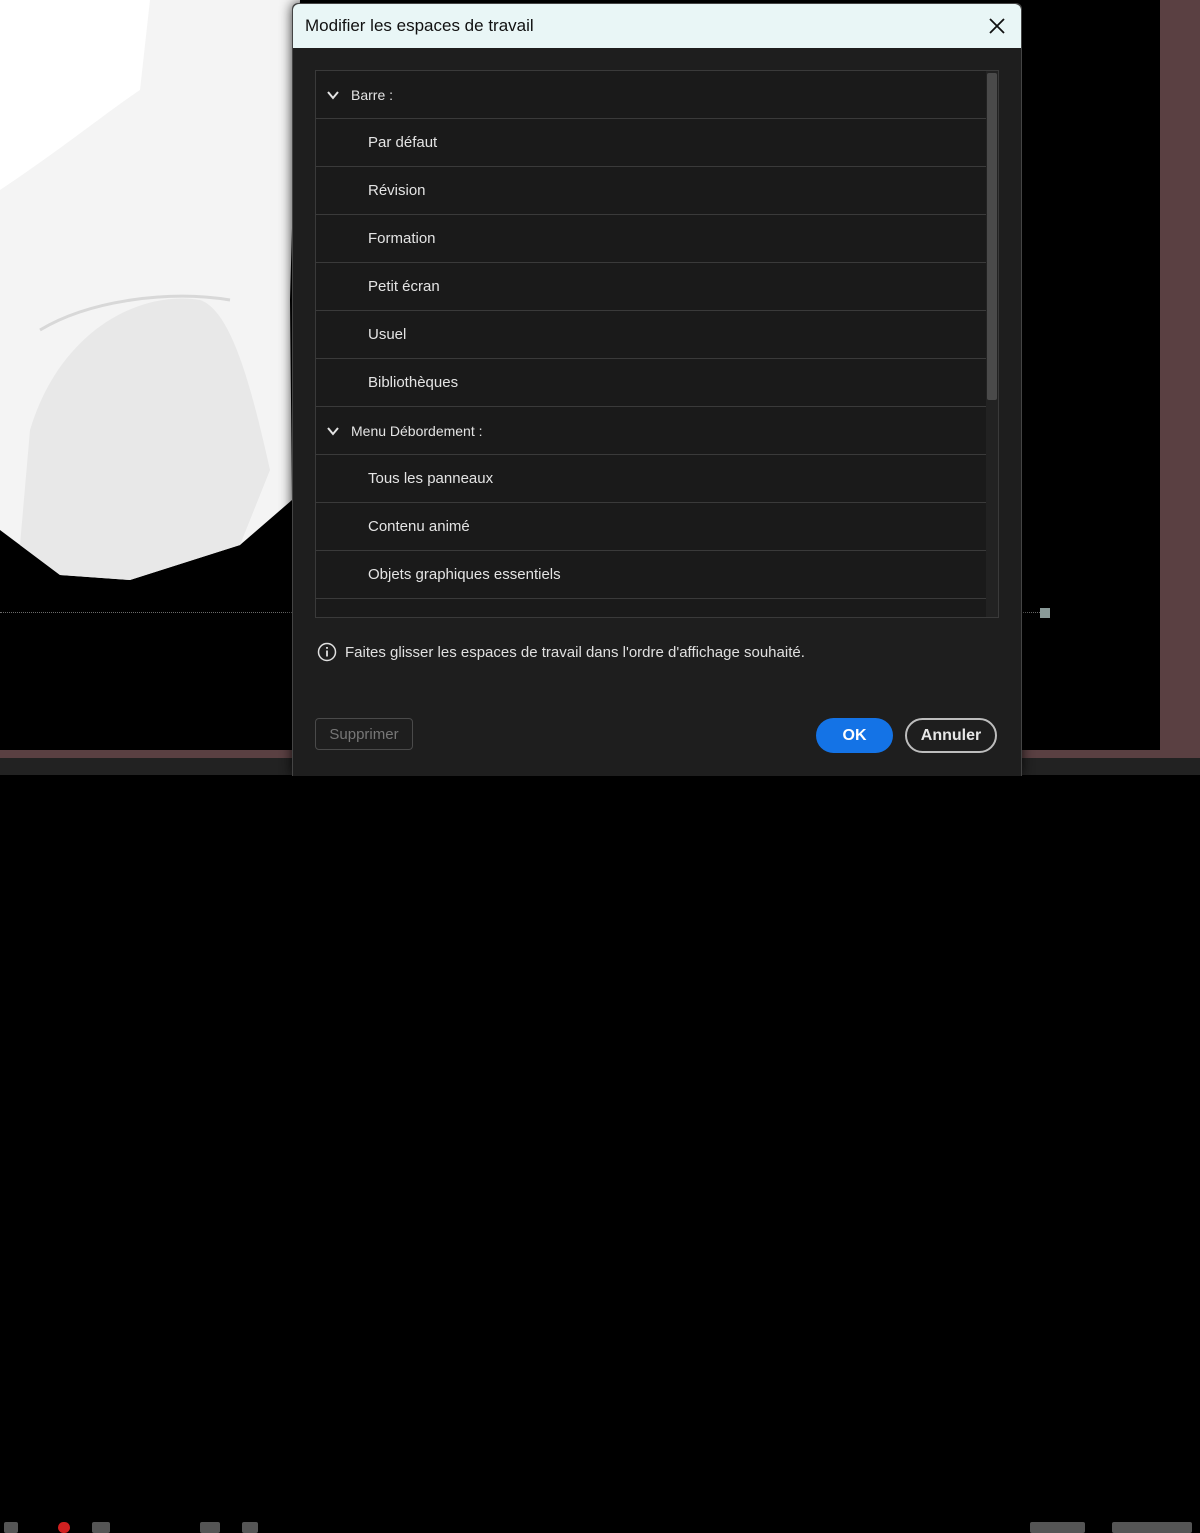  What do you see at coordinates (651, 527) in the screenshot?
I see `workspace-item: Contenu animé` at bounding box center [651, 527].